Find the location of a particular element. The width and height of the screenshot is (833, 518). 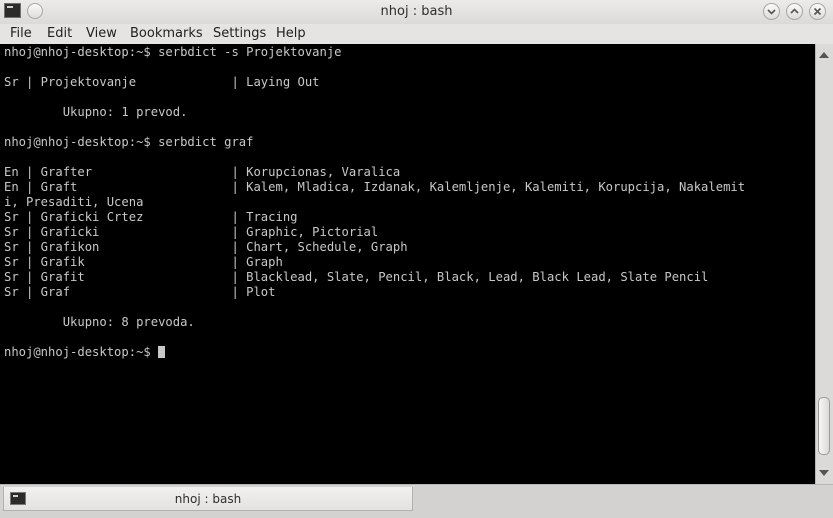

tab-bash: nhoj : bash is located at coordinates (208, 499).